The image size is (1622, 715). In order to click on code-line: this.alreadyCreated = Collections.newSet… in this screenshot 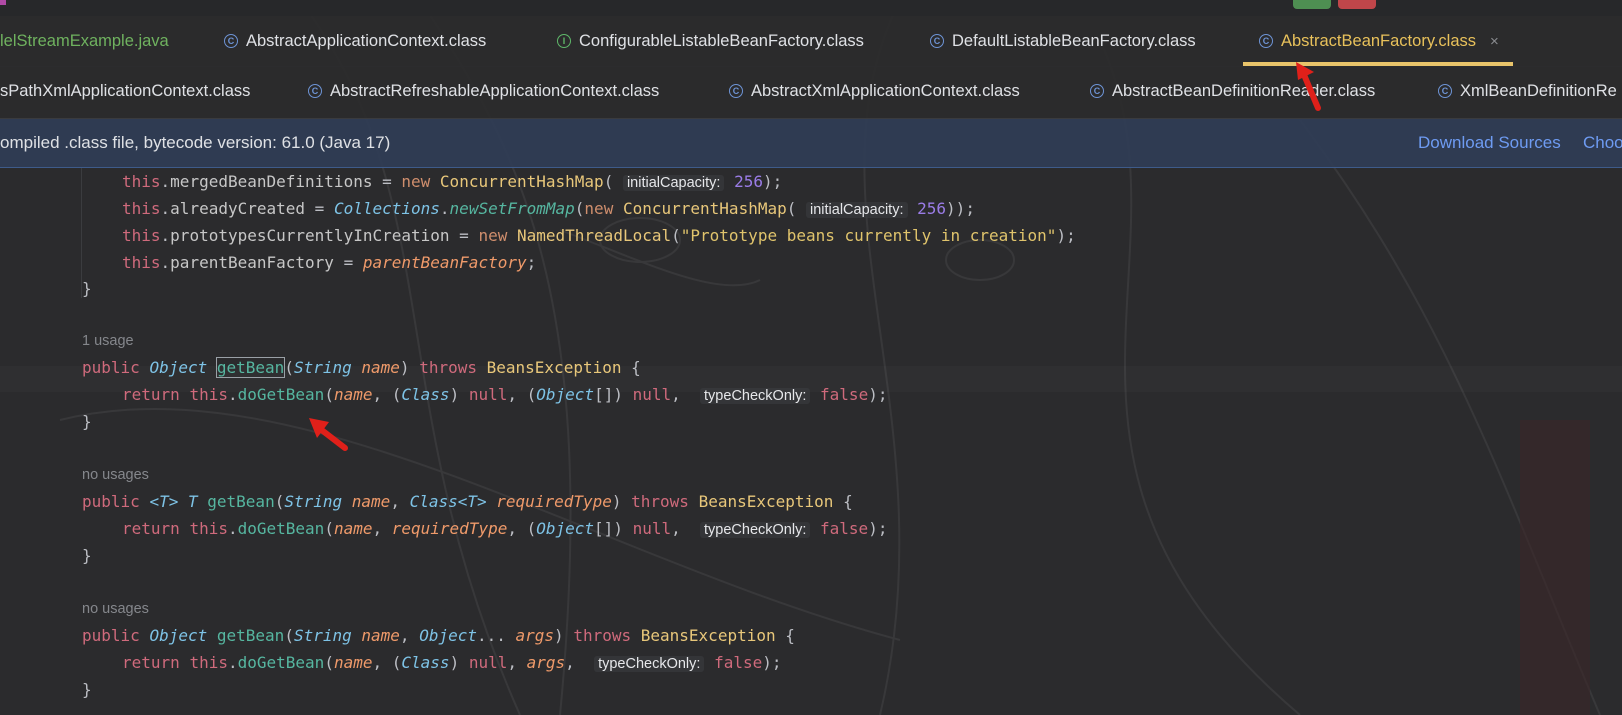, I will do `click(548, 208)`.